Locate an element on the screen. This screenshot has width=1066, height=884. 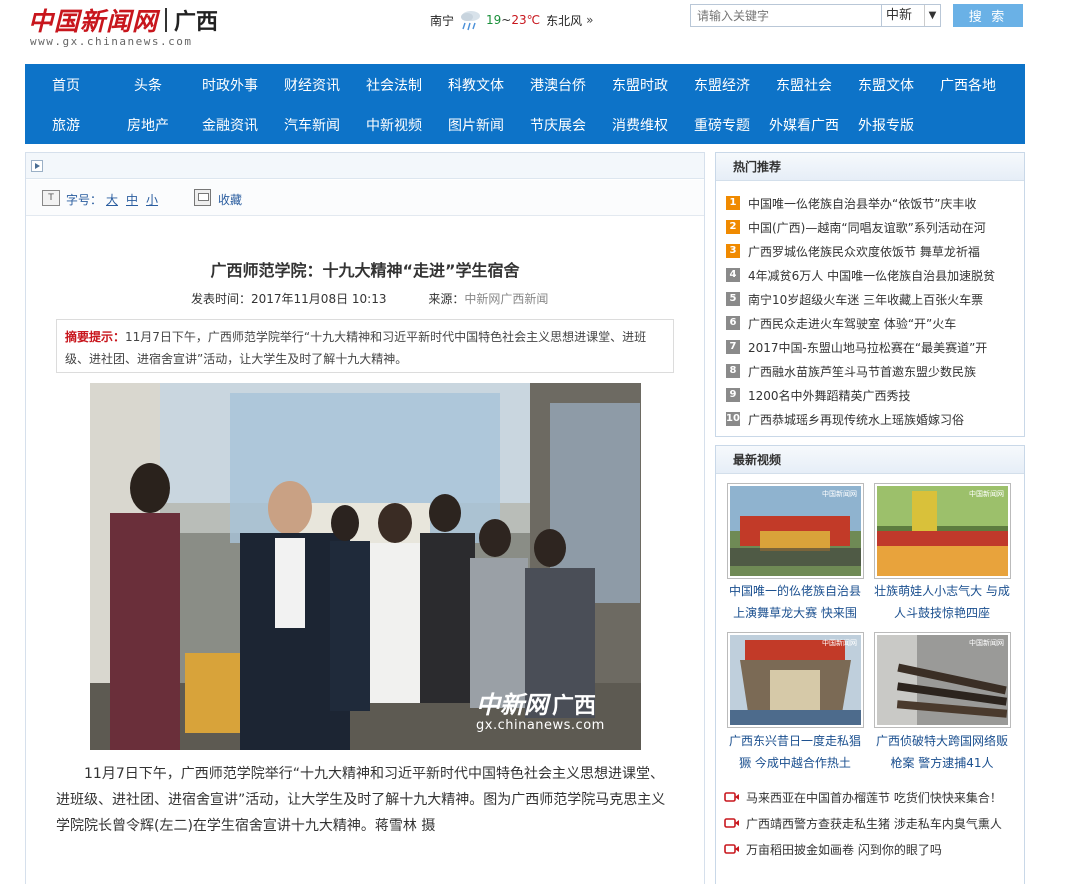
play-icon is located at coordinates (37, 166).